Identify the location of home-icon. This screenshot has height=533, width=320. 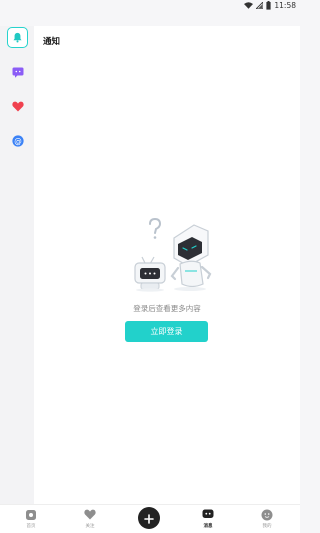
(31, 514).